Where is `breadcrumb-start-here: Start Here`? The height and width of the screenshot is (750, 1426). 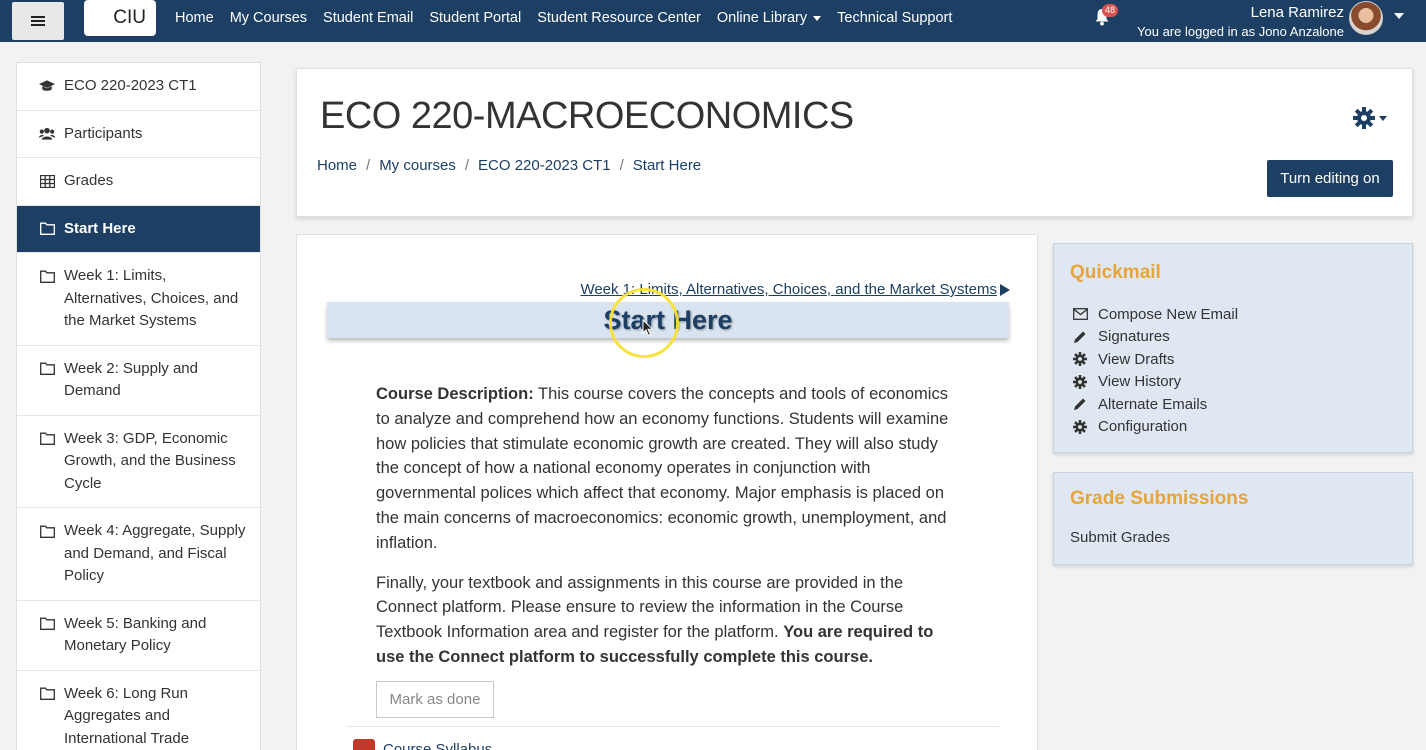
breadcrumb-start-here: Start Here is located at coordinates (667, 165).